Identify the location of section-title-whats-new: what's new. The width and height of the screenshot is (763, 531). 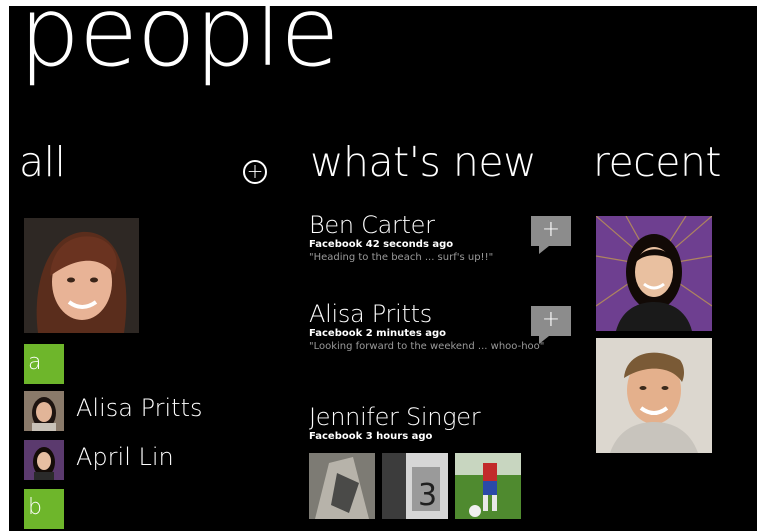
(423, 162).